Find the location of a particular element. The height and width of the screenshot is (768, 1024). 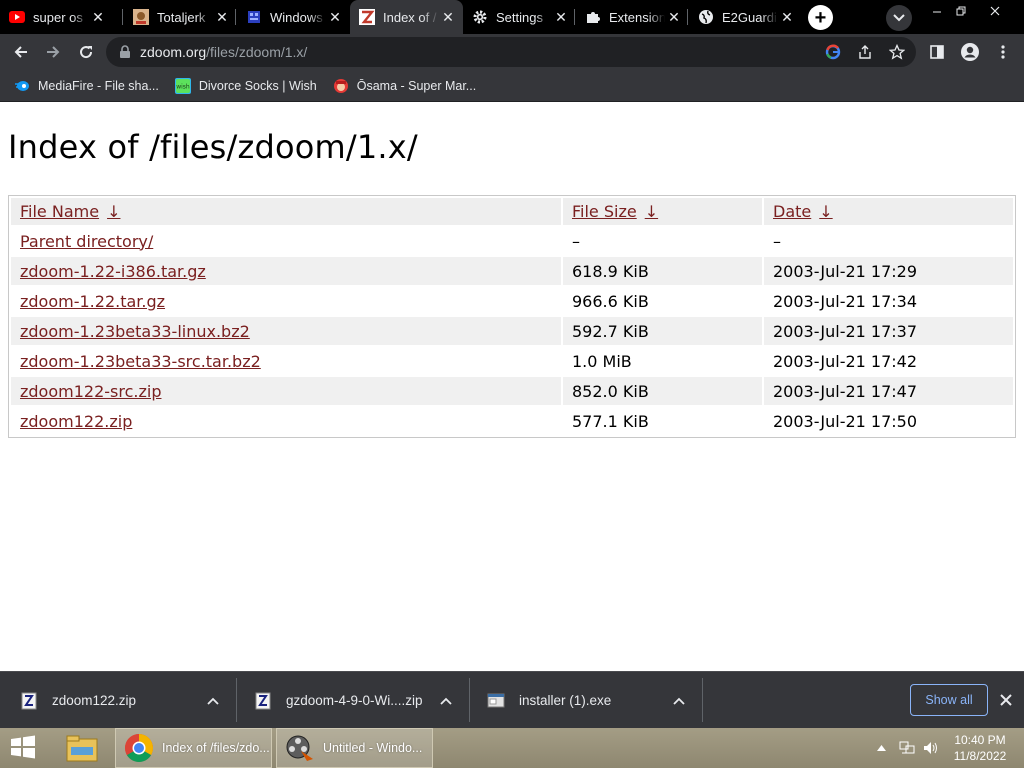

file-size-cell: 618.9 KiB is located at coordinates (662, 271).